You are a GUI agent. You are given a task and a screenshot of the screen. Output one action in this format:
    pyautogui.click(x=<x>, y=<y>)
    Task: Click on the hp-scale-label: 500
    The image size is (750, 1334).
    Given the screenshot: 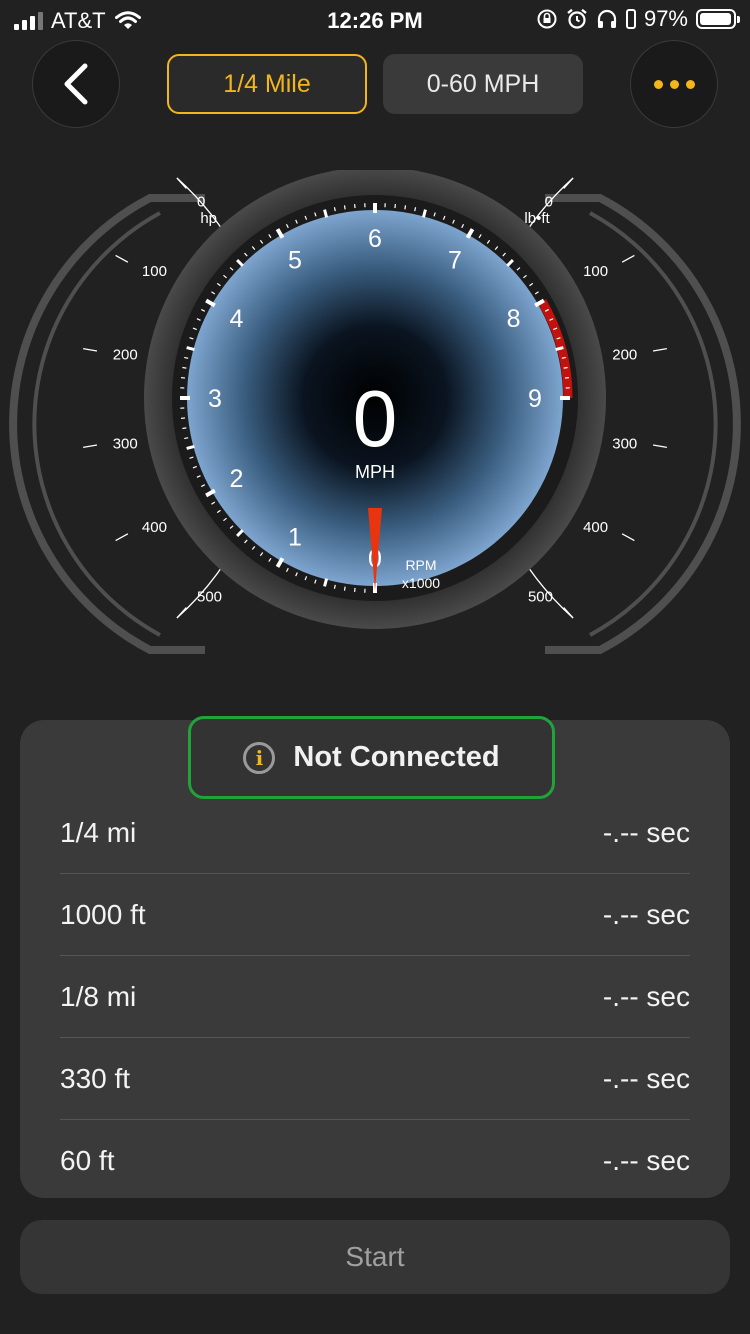 What is the action you would take?
    pyautogui.click(x=209, y=597)
    